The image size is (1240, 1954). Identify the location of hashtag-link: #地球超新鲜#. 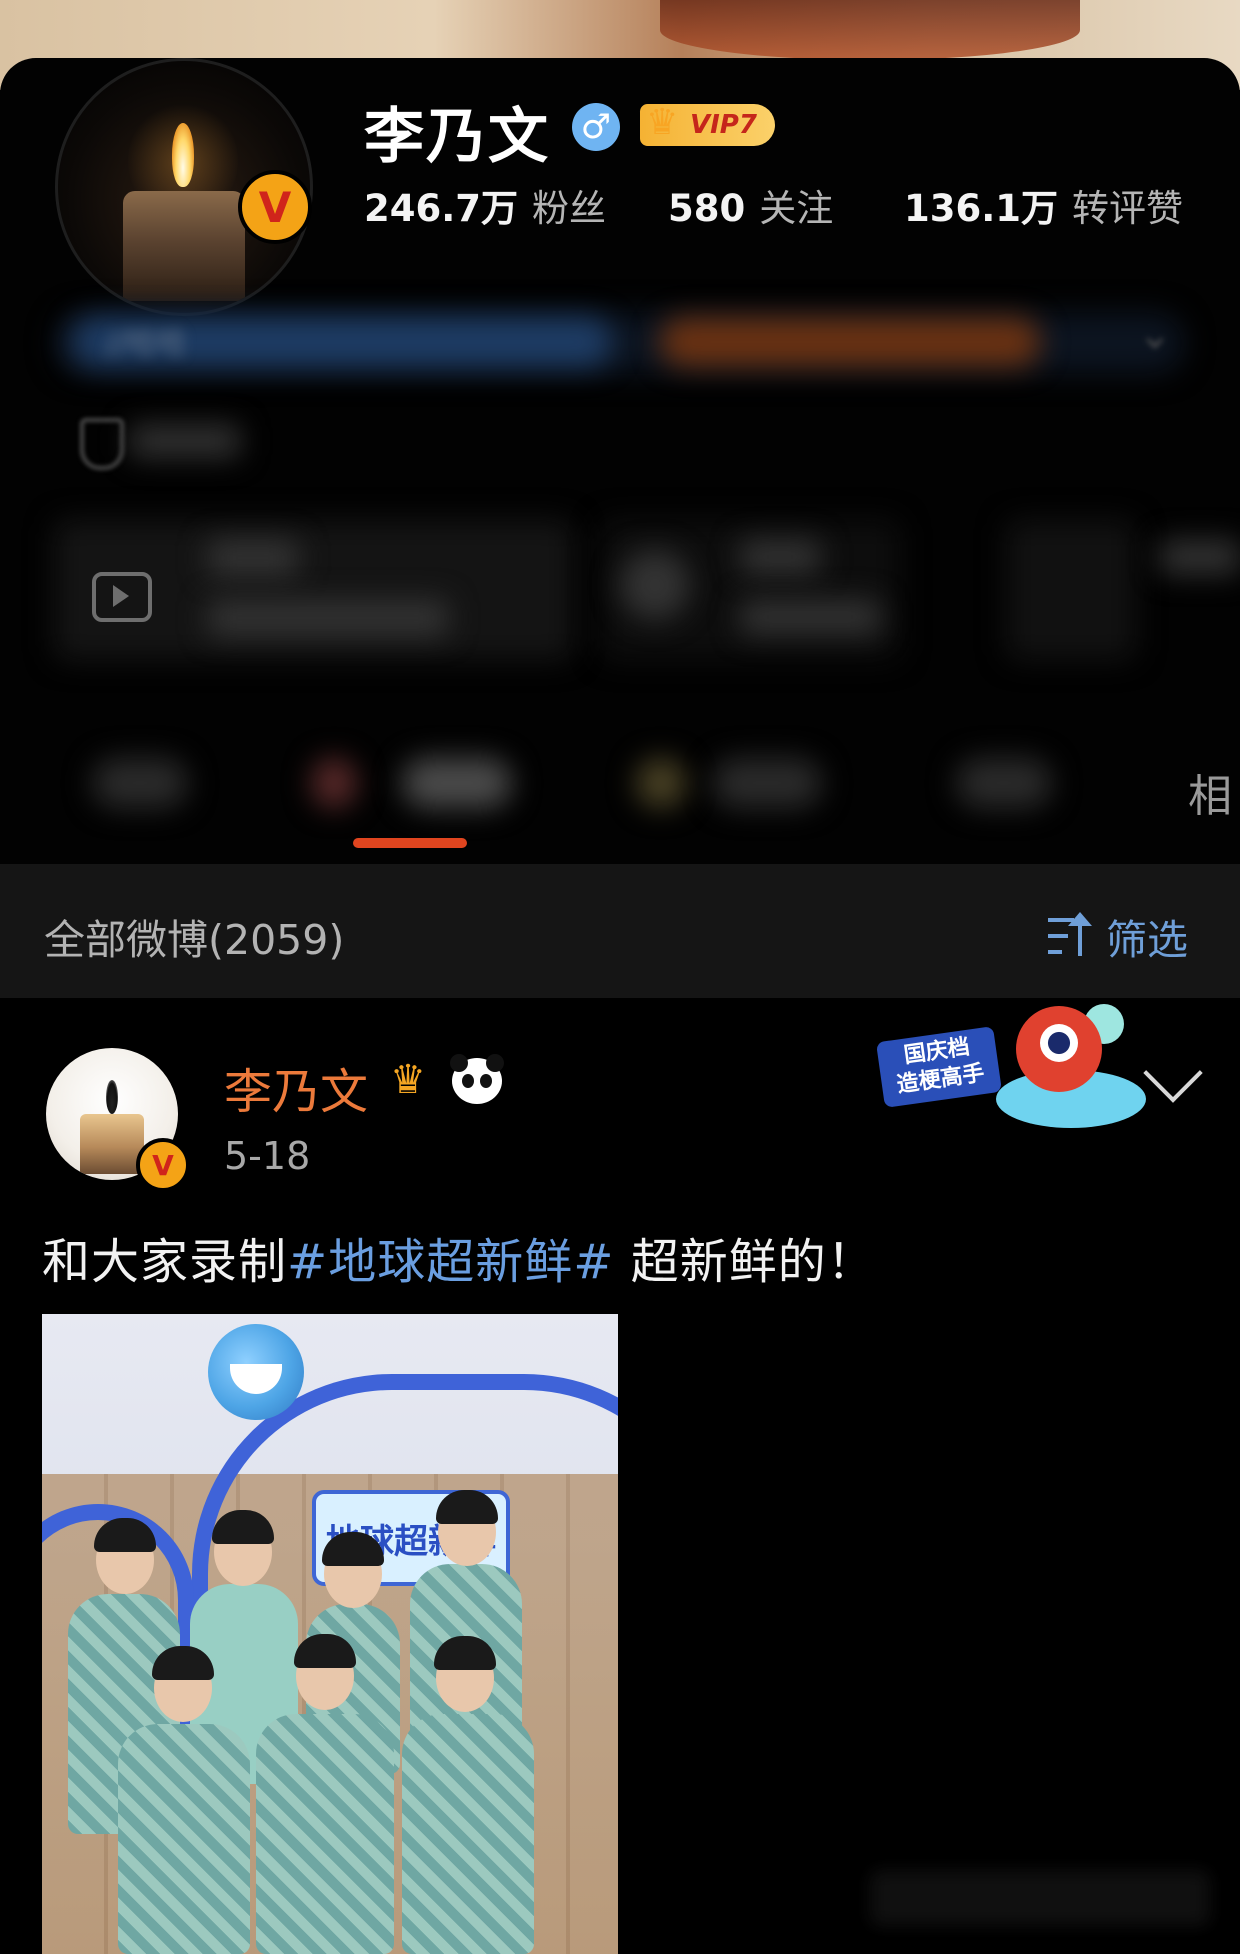
(450, 1262).